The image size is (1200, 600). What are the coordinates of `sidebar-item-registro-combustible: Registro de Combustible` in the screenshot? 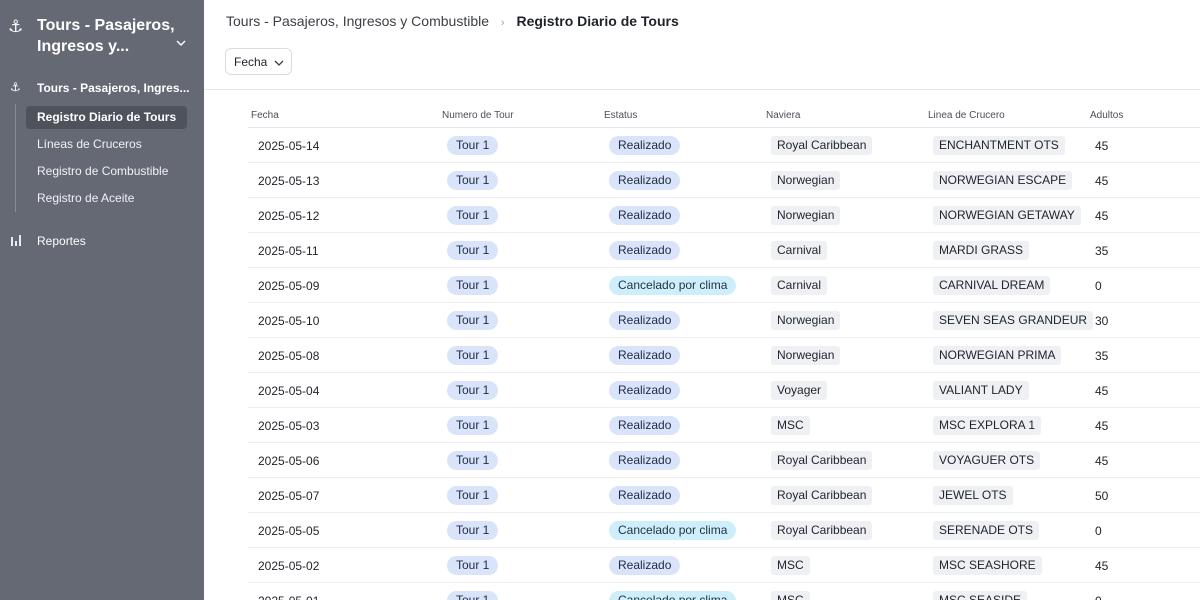 It's located at (106, 171).